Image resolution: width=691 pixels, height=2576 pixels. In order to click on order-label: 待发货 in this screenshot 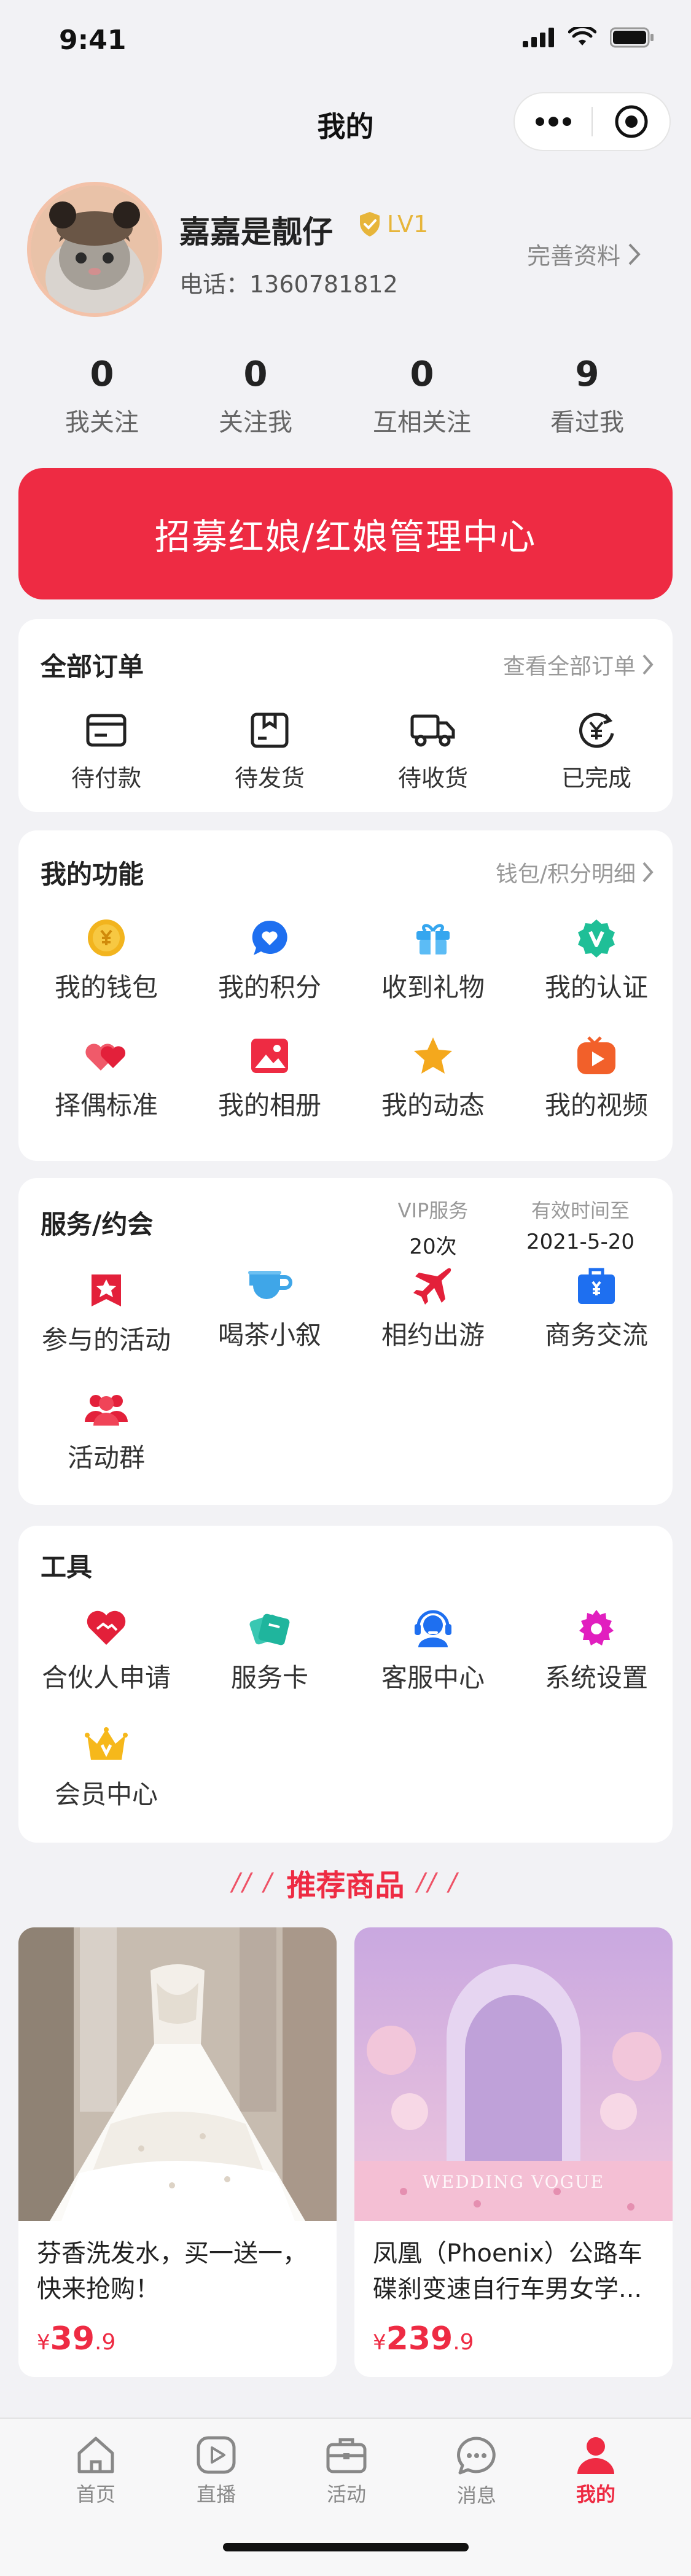, I will do `click(269, 778)`.